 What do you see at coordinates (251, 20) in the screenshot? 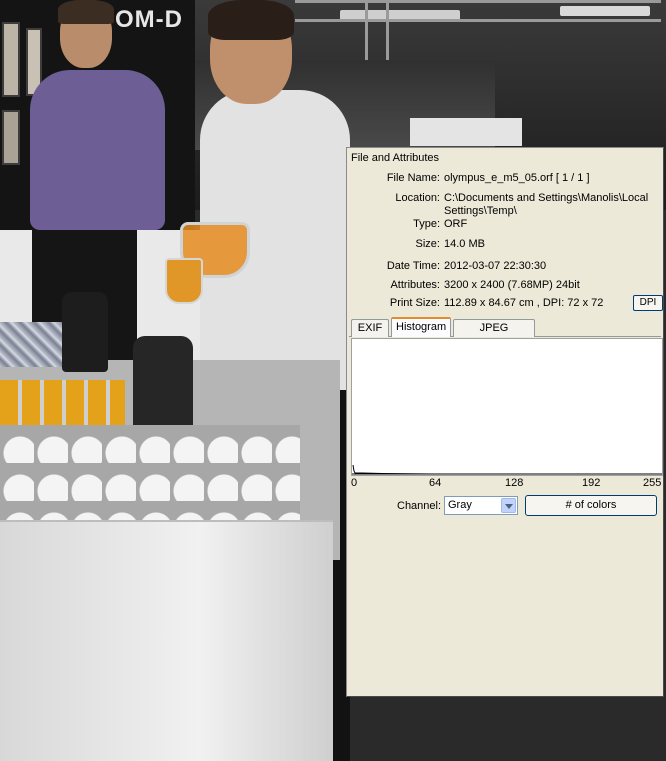
I see `photo-person-right-hair` at bounding box center [251, 20].